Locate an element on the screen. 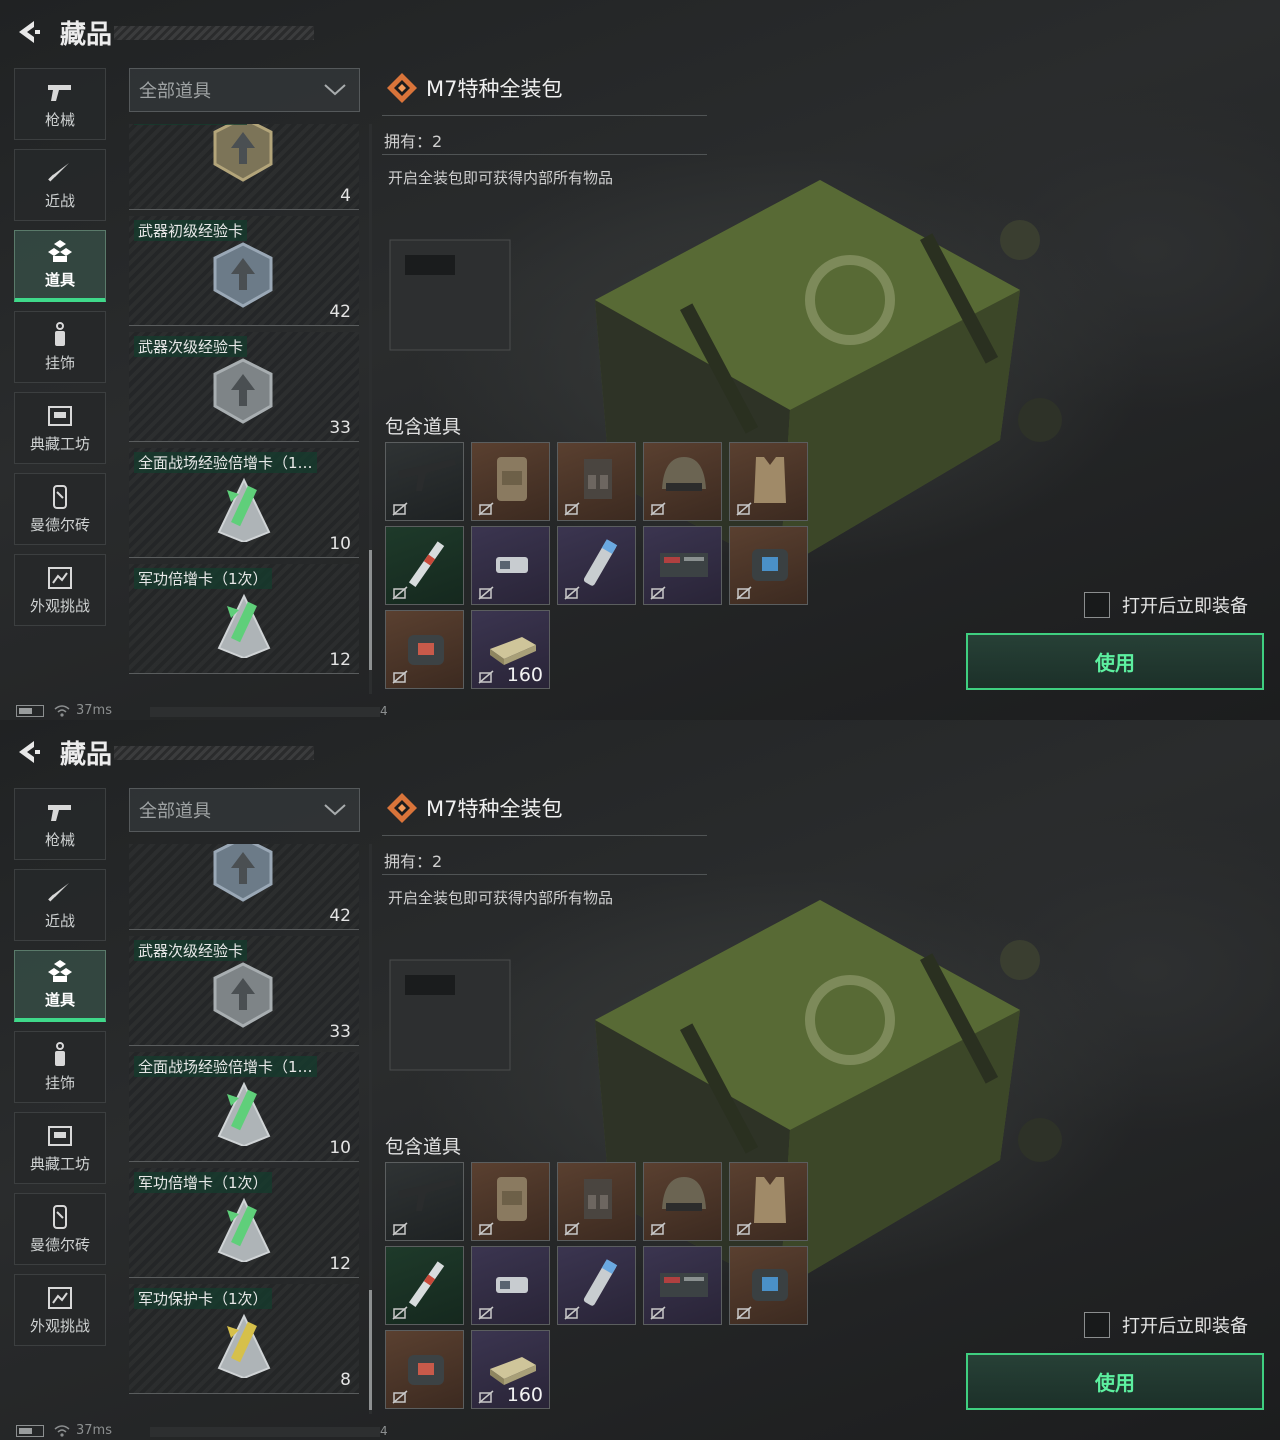 This screenshot has width=1280, height=1440. knife-icon is located at coordinates (60, 893).